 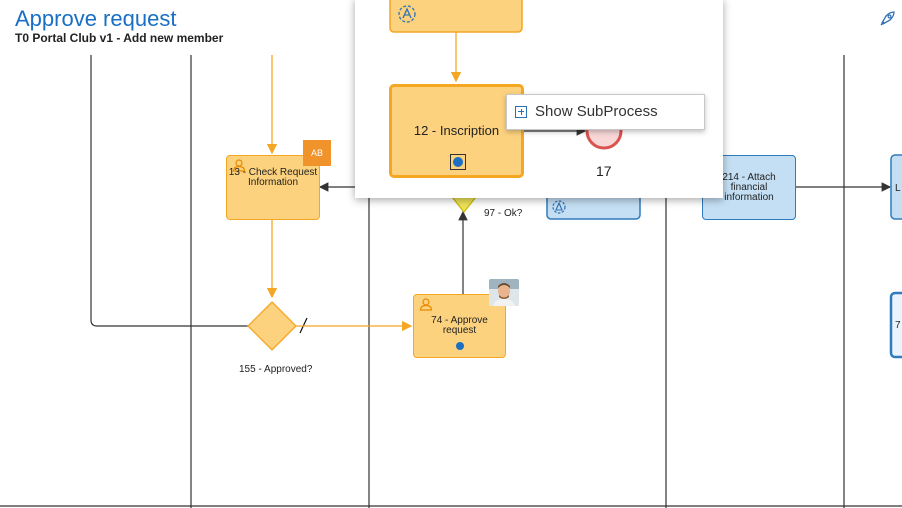 What do you see at coordinates (459, 325) in the screenshot?
I see `task-approve-request-label: 74 - Approve request` at bounding box center [459, 325].